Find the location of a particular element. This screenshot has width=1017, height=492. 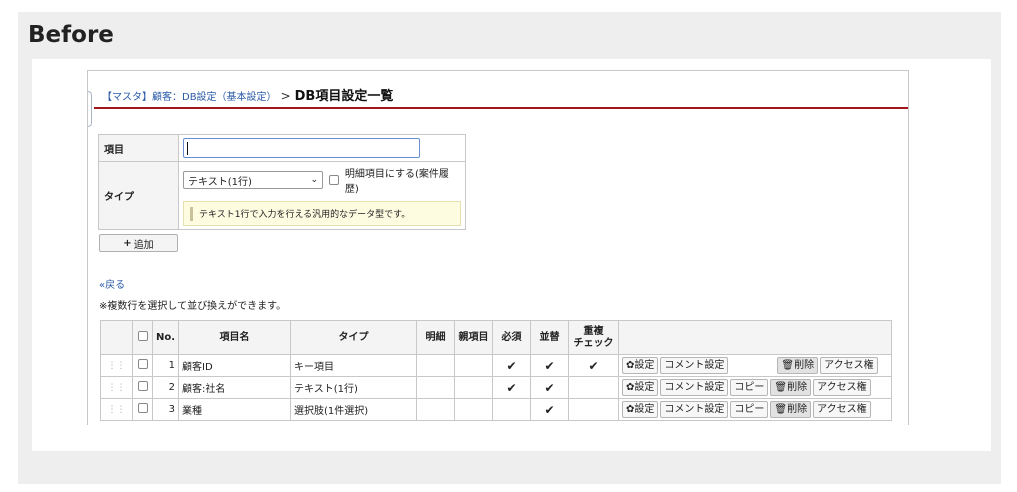

row-item-name: 業種 is located at coordinates (234, 409).